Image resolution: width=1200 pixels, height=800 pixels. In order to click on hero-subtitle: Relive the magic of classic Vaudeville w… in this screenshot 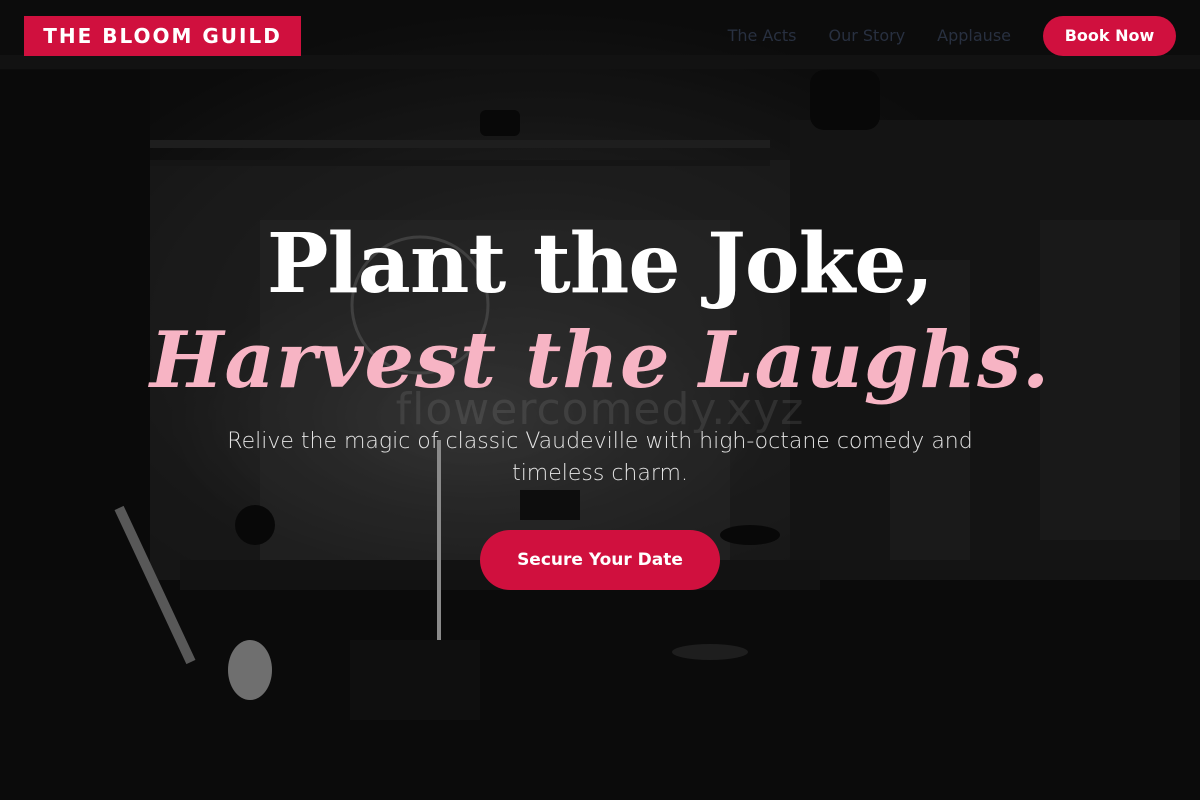, I will do `click(600, 457)`.